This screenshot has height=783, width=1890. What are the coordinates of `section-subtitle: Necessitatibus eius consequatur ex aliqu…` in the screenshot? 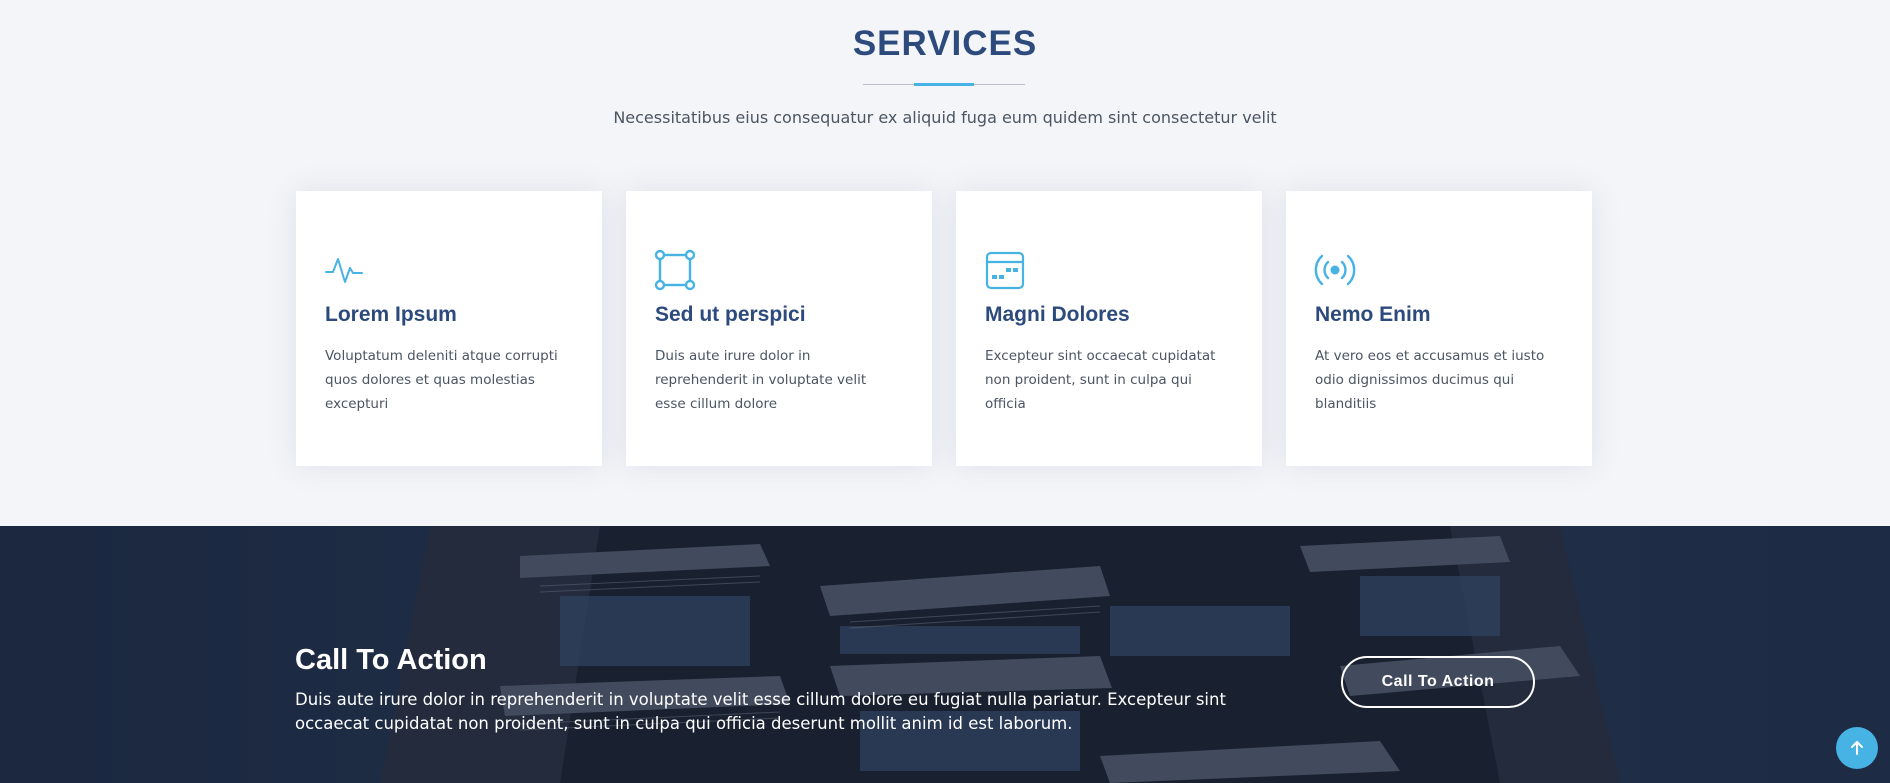 It's located at (945, 117).